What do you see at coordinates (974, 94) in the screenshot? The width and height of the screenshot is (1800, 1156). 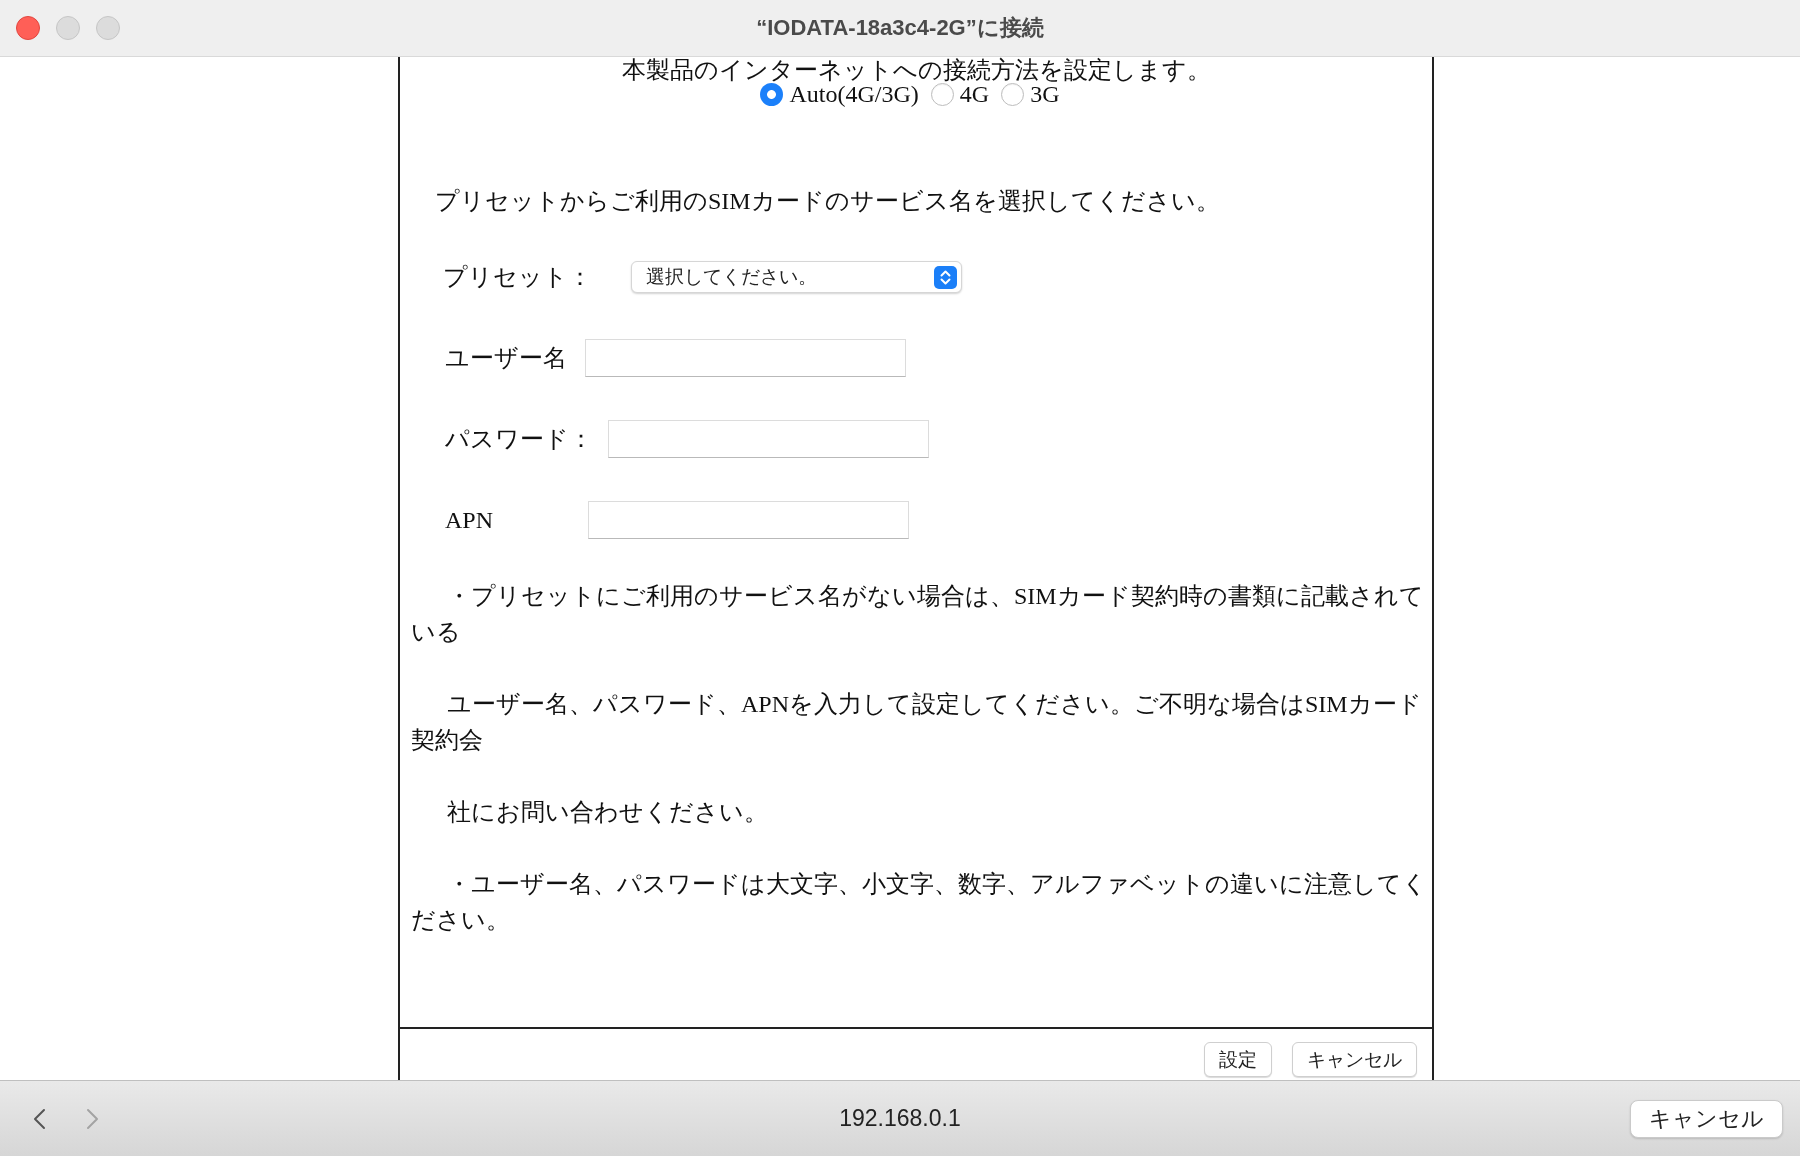 I see `radio-label: 4G` at bounding box center [974, 94].